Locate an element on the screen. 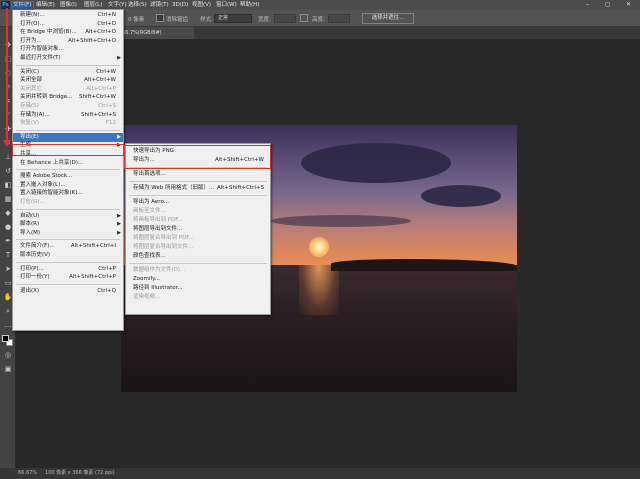 This screenshot has width=640, height=479. window-controls: – ◻ ✕ is located at coordinates (612, 5).